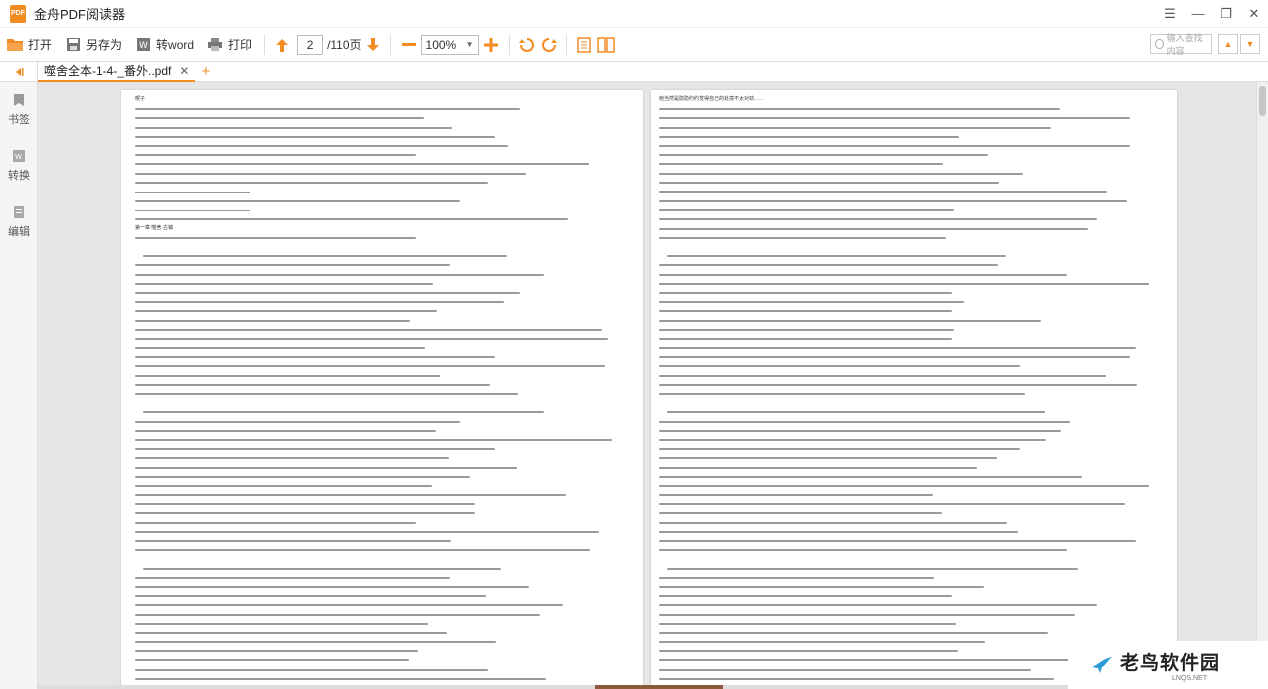 Image resolution: width=1268 pixels, height=689 pixels. I want to click on sidebar-item-label: 编辑, so click(19, 232).